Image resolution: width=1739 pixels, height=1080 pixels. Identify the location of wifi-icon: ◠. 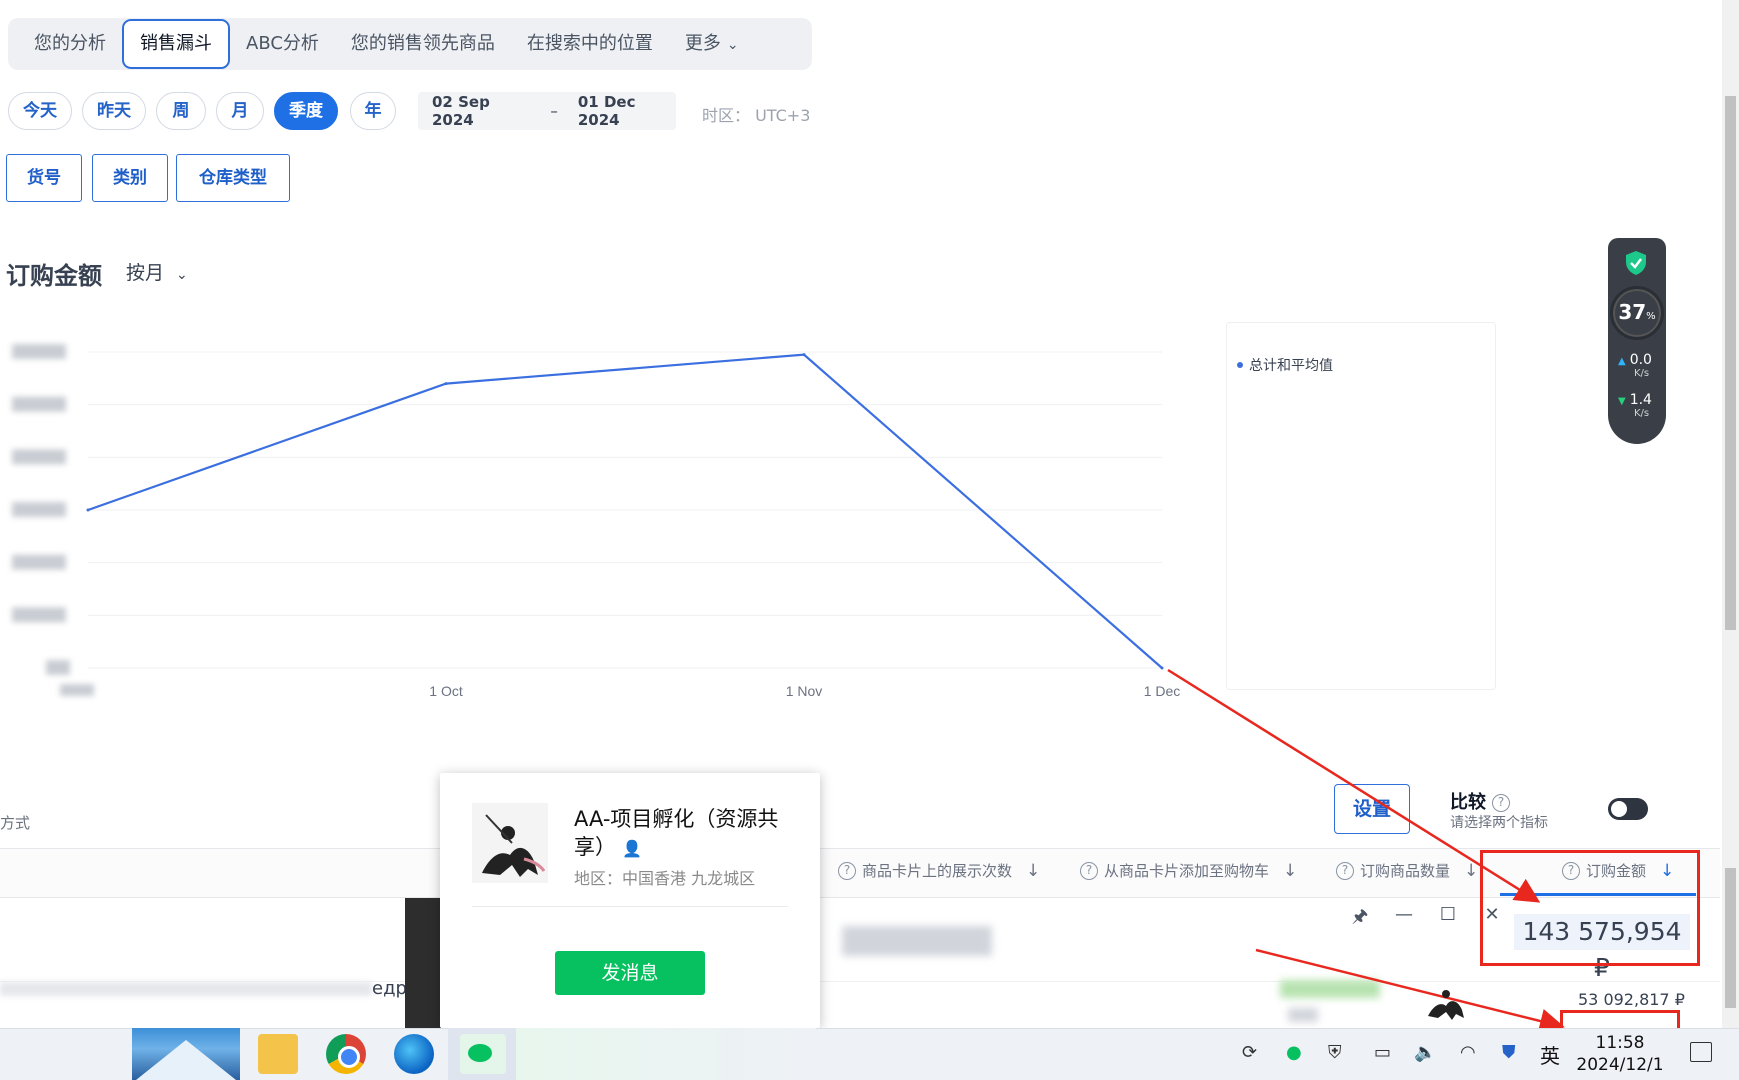
(1468, 1052).